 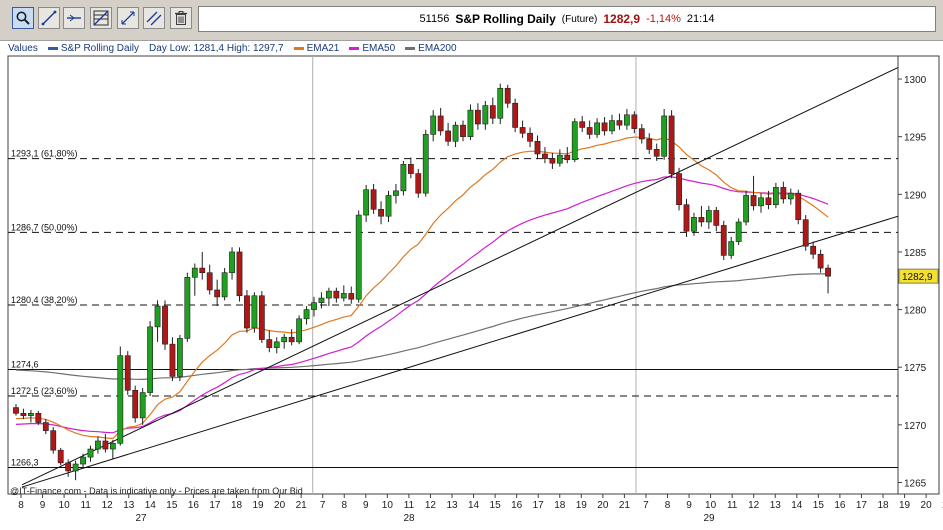 I want to click on trash-icon, so click(x=181, y=18).